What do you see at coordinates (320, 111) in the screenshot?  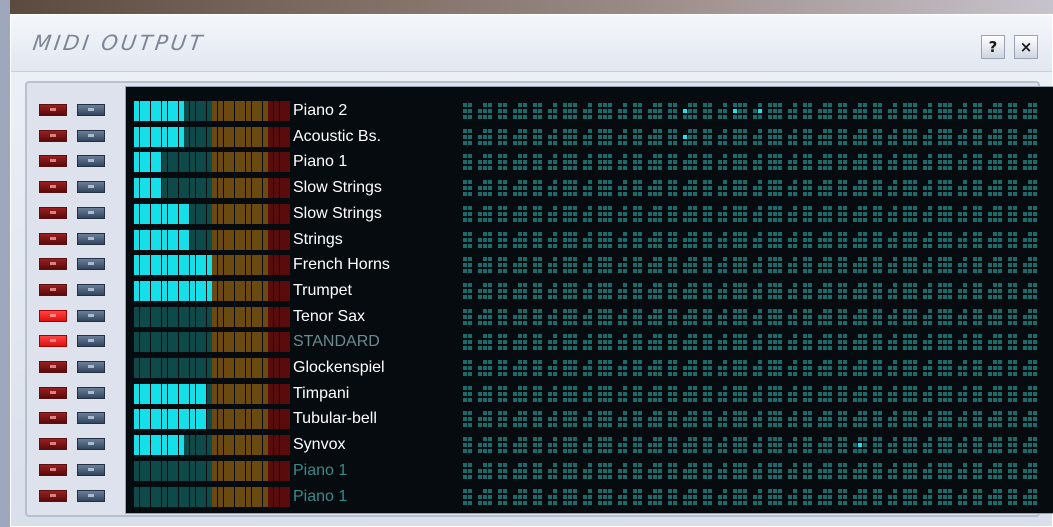 I see `channel-name: Piano 2` at bounding box center [320, 111].